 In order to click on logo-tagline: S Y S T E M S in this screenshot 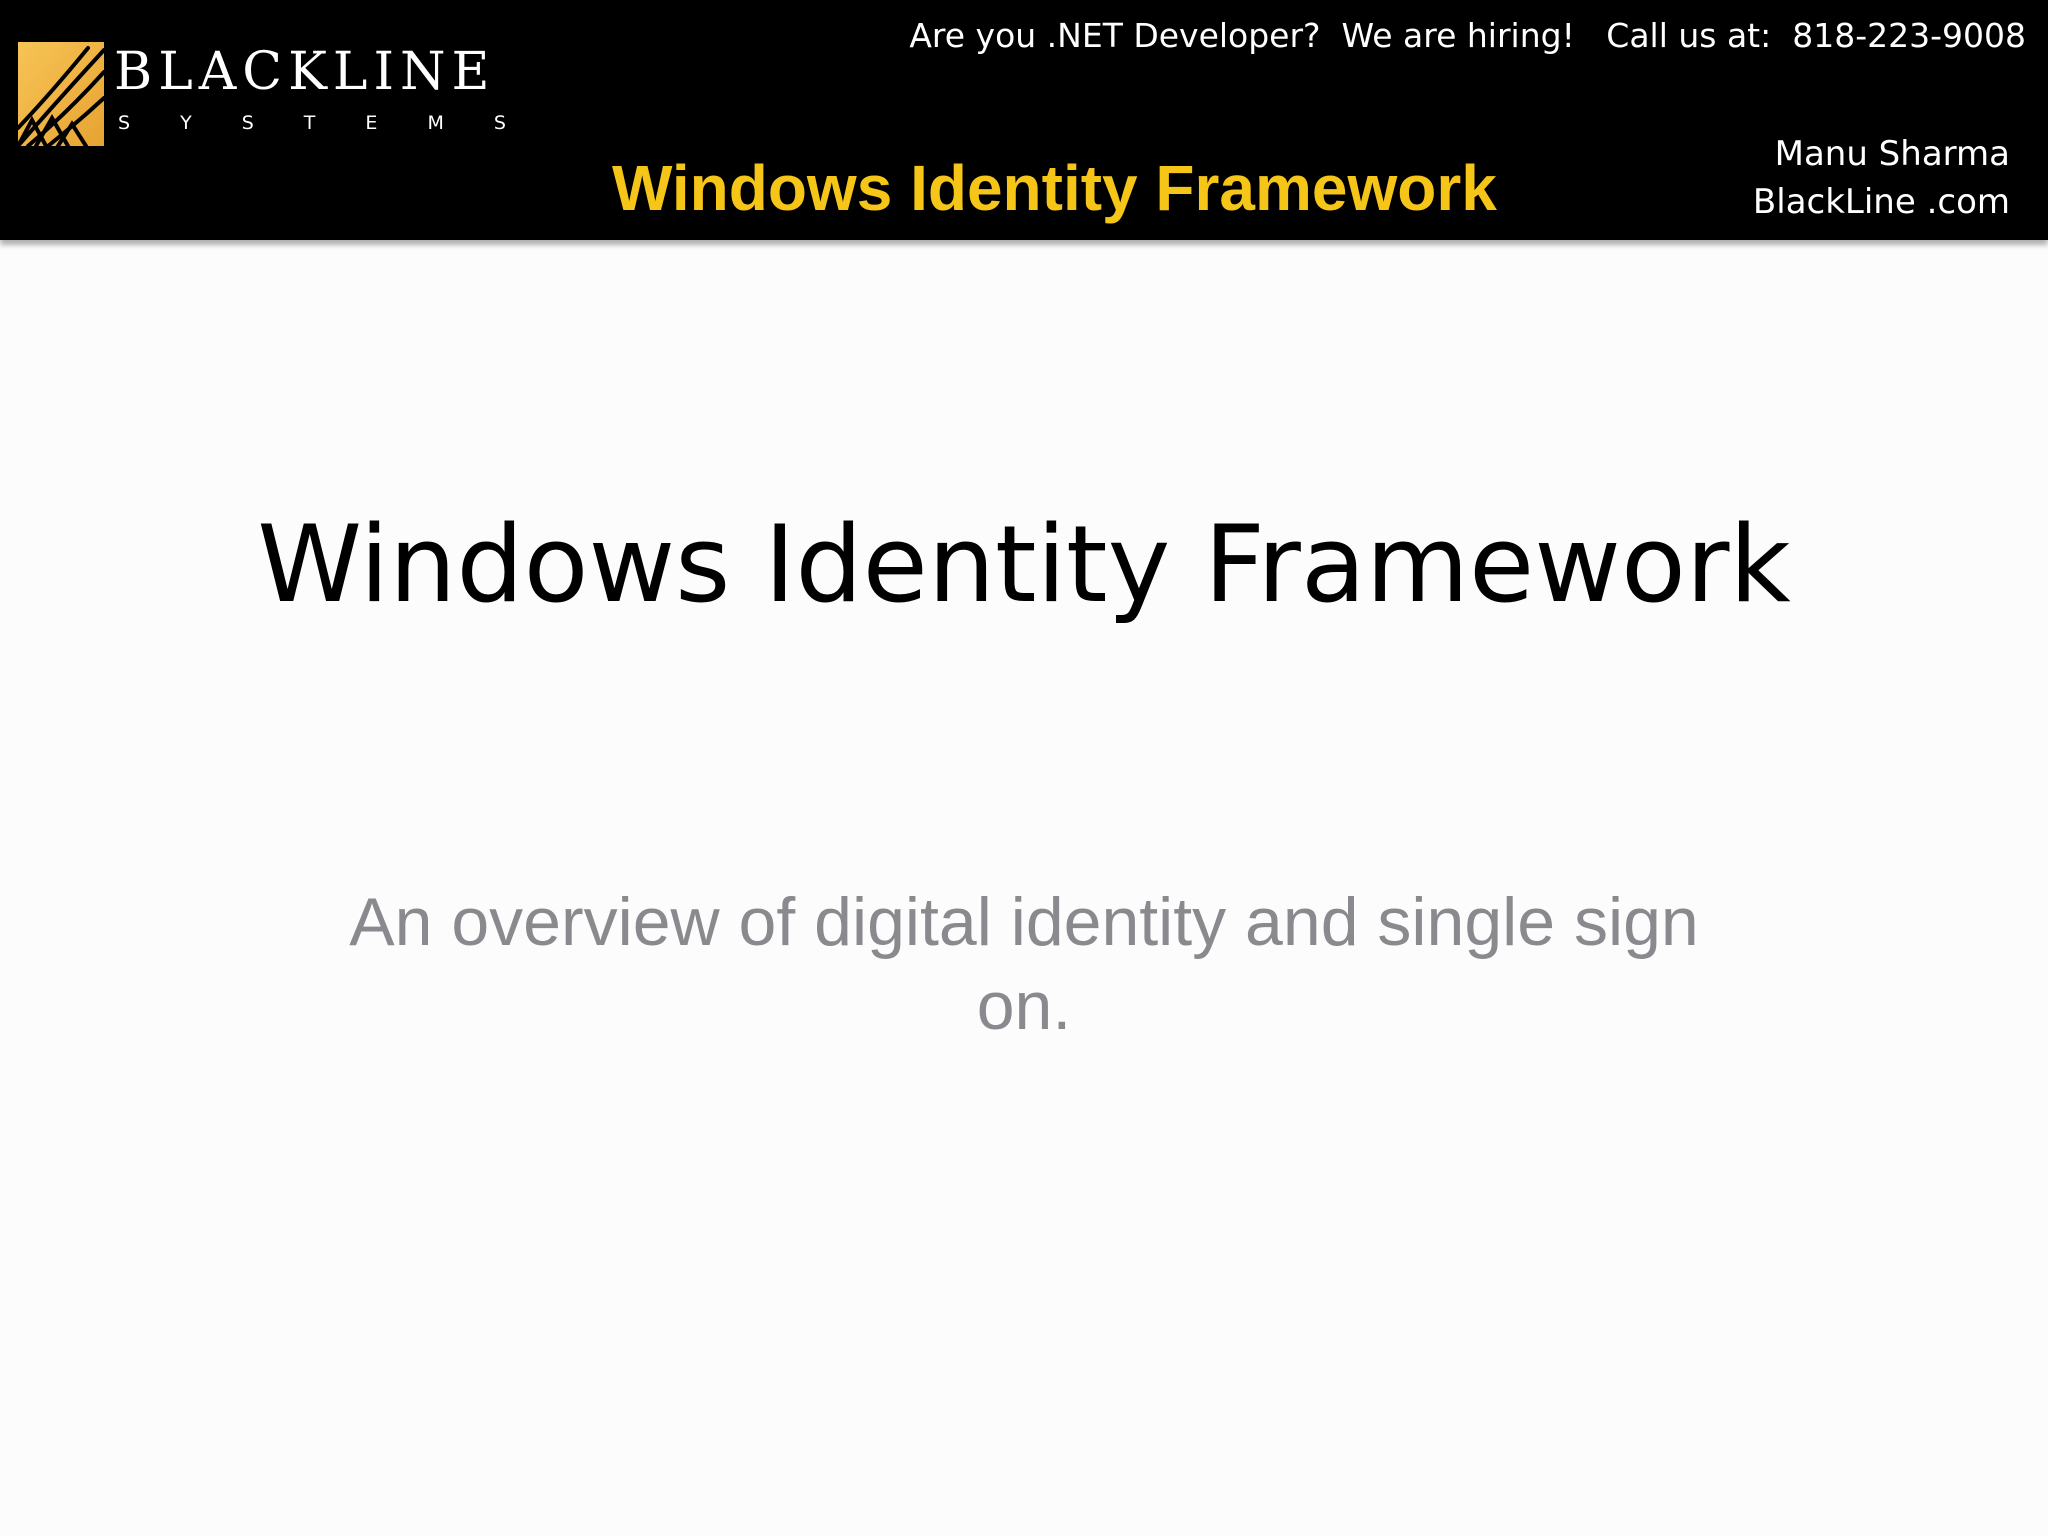, I will do `click(312, 123)`.